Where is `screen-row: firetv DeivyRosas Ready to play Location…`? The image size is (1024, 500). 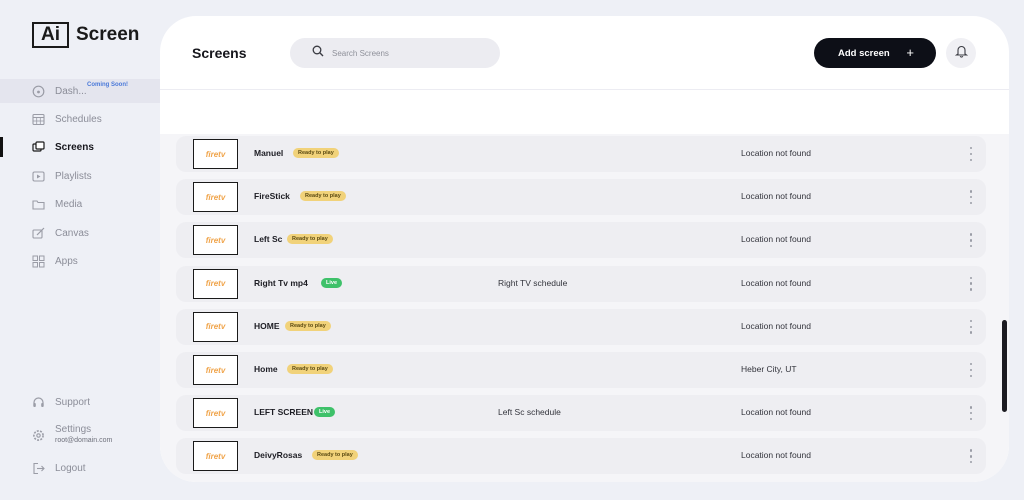 screen-row: firetv DeivyRosas Ready to play Location… is located at coordinates (581, 456).